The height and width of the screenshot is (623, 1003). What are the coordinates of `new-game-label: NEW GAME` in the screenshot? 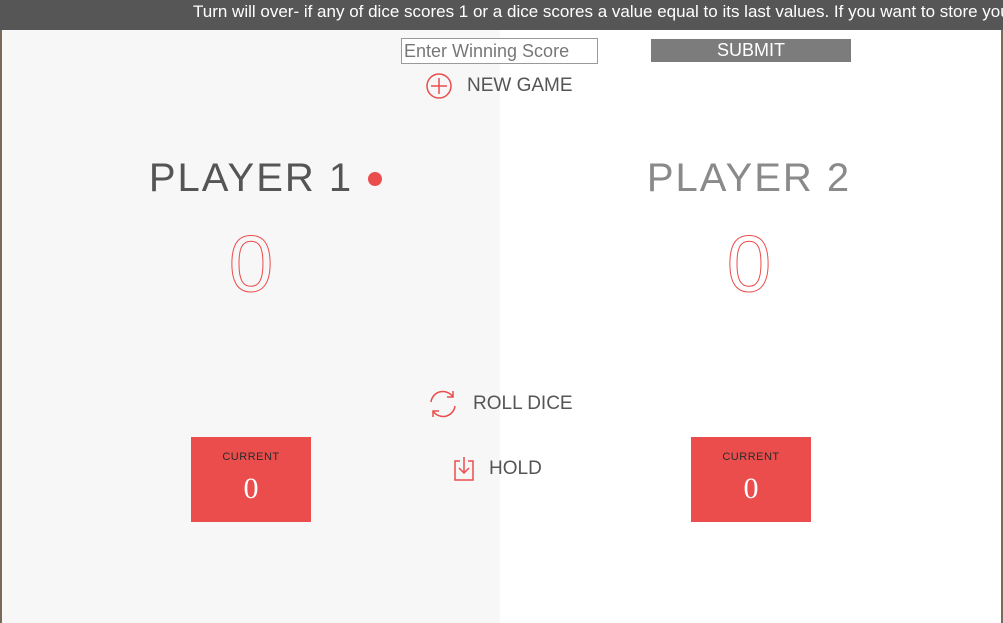 It's located at (520, 85).